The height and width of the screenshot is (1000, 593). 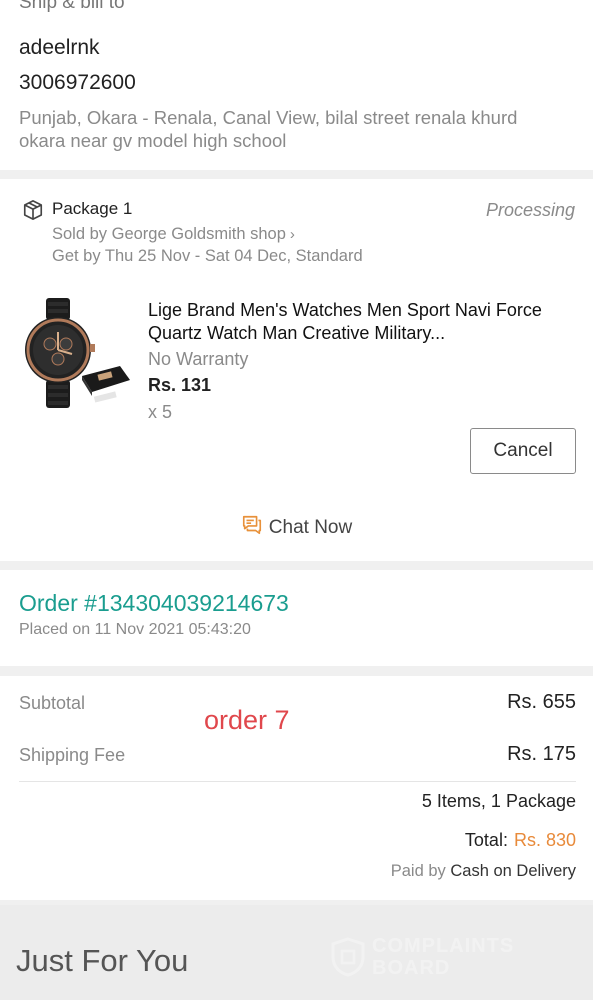 I want to click on total-value: Rs. 830, so click(x=544, y=840).